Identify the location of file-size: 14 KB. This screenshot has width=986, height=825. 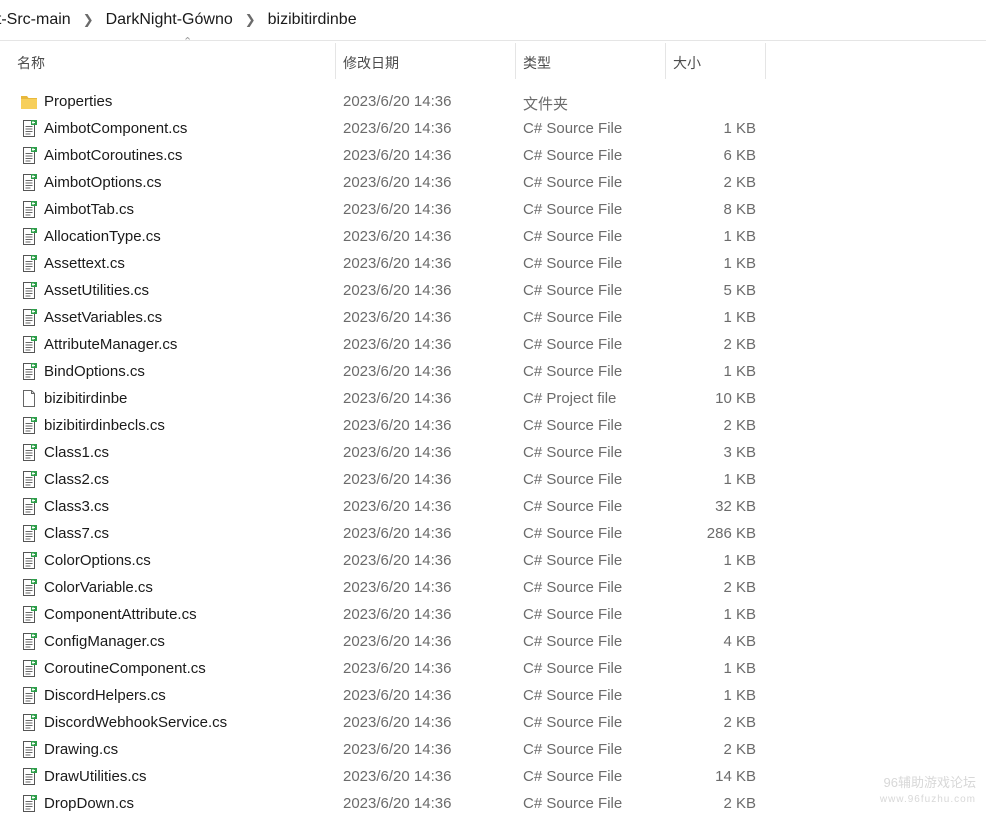
(735, 776).